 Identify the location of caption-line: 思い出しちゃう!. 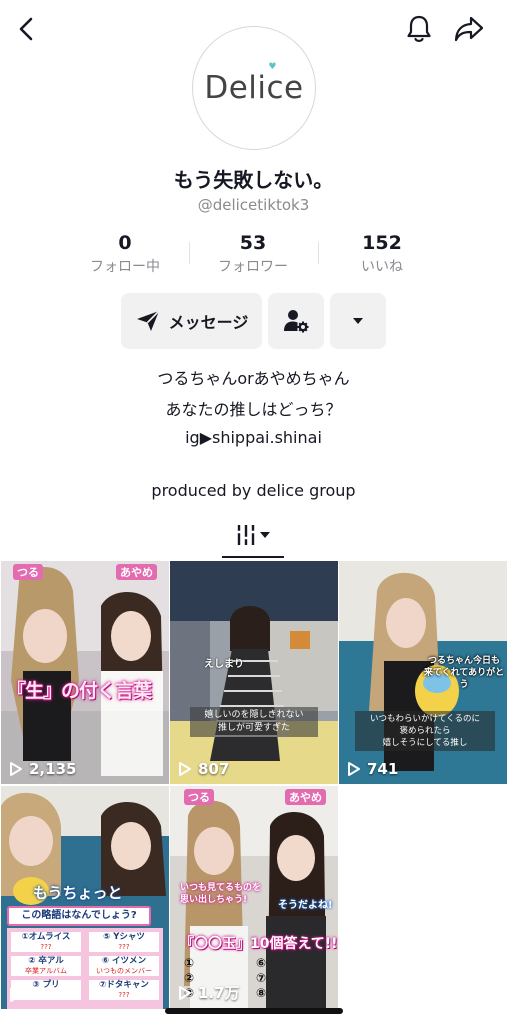
(214, 900).